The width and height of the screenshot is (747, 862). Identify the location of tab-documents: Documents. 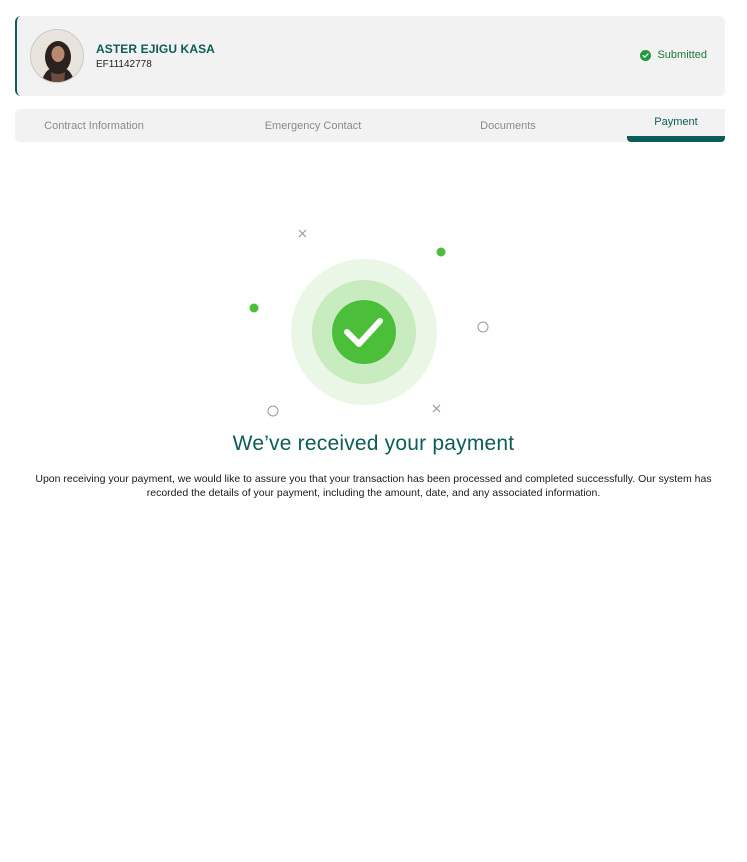
(508, 125).